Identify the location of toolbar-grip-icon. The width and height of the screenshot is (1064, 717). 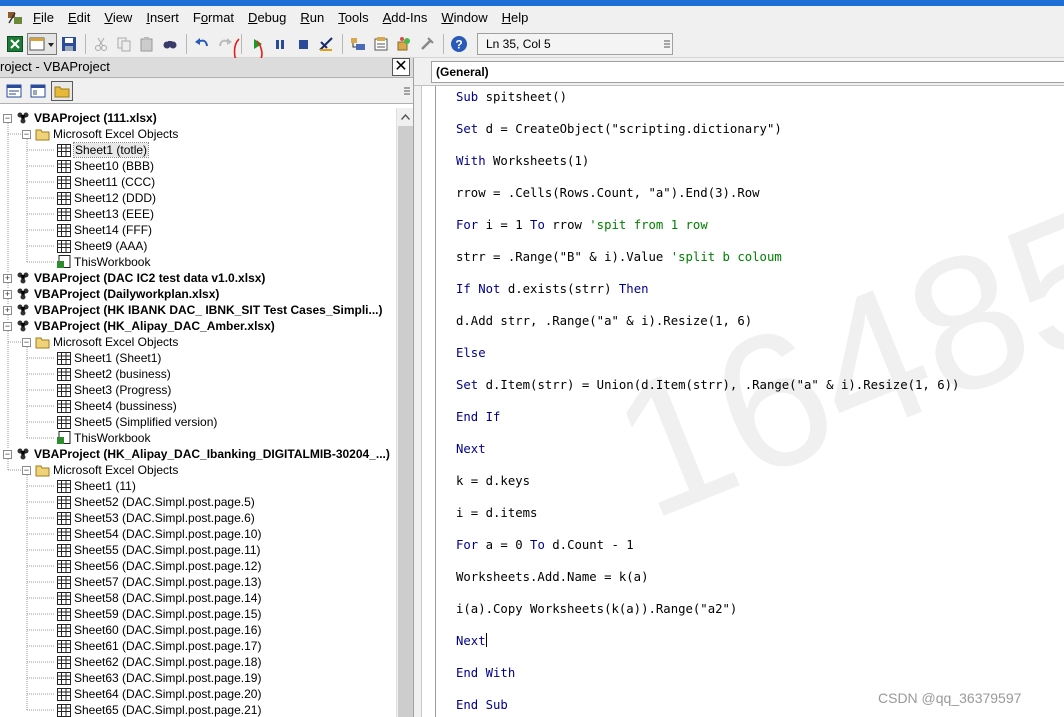
(667, 44).